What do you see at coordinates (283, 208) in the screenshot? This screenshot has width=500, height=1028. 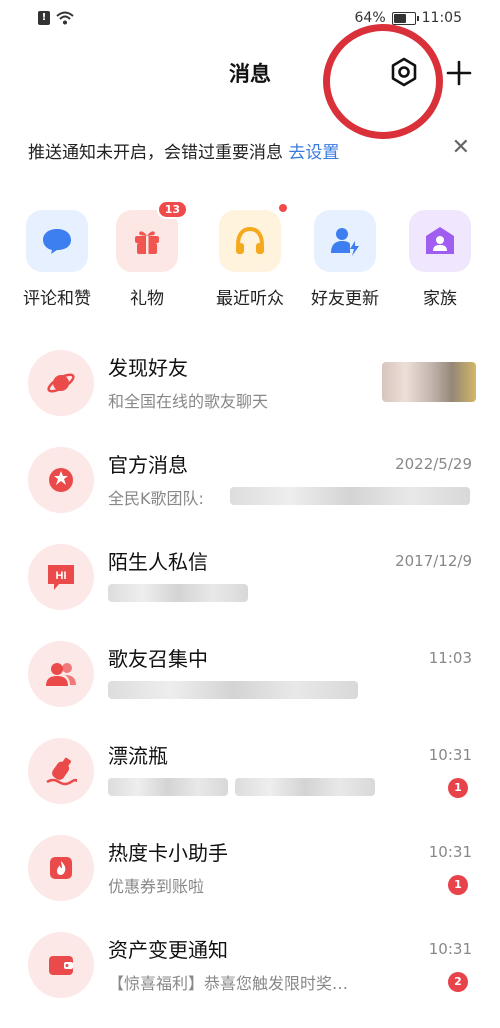 I see `new-dot` at bounding box center [283, 208].